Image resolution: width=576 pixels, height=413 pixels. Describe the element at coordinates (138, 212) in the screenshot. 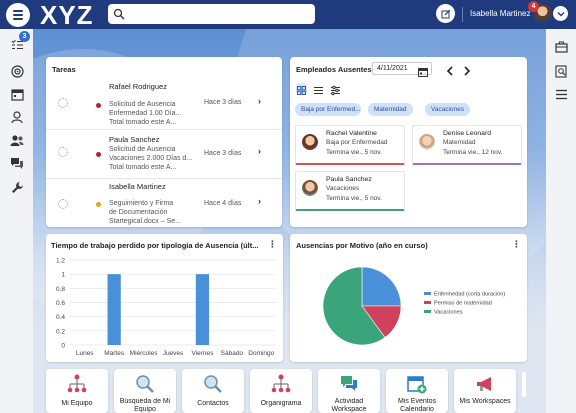

I see `task-line: de Documentación` at that location.